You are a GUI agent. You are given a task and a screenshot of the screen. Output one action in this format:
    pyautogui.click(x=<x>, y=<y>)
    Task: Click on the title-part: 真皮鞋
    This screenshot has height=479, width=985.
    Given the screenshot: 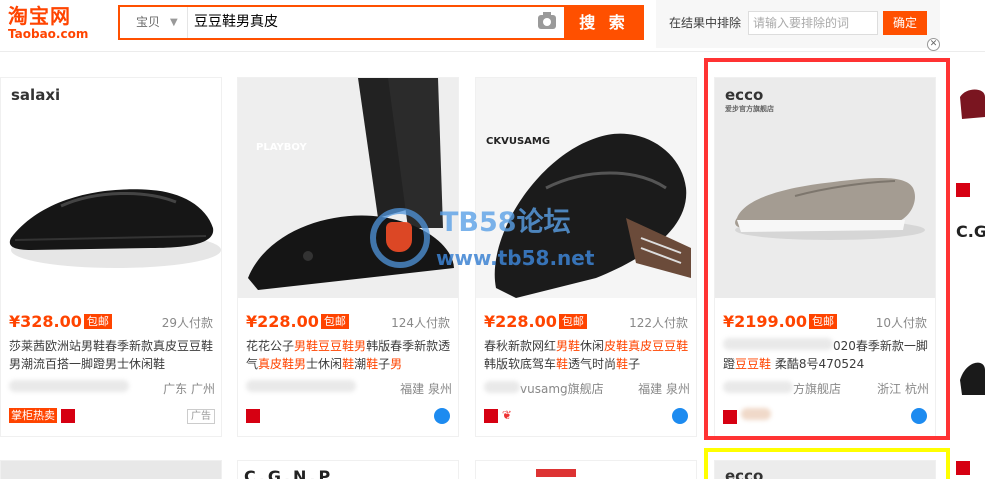 What is the action you would take?
    pyautogui.click(x=276, y=364)
    